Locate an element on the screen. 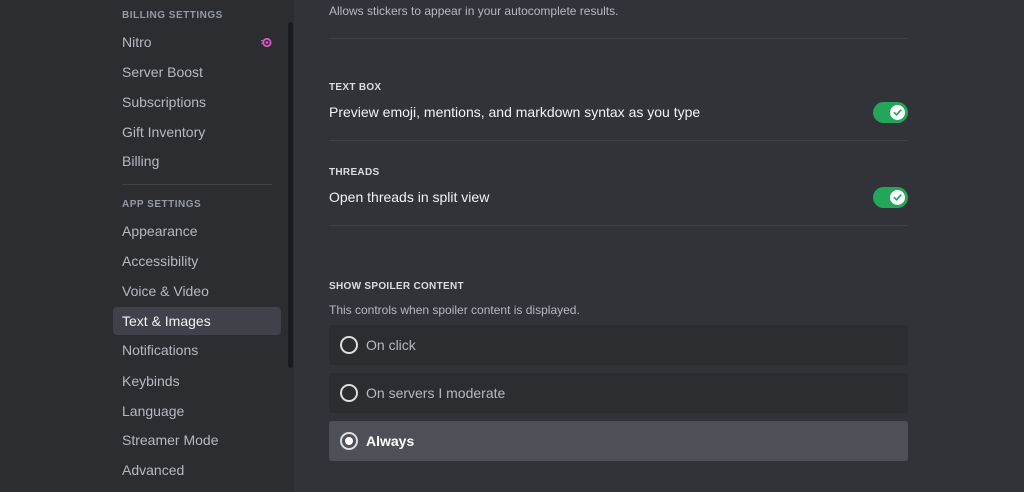 This screenshot has height=492, width=1024. sidebar-item-nitro: Nitro is located at coordinates (197, 42).